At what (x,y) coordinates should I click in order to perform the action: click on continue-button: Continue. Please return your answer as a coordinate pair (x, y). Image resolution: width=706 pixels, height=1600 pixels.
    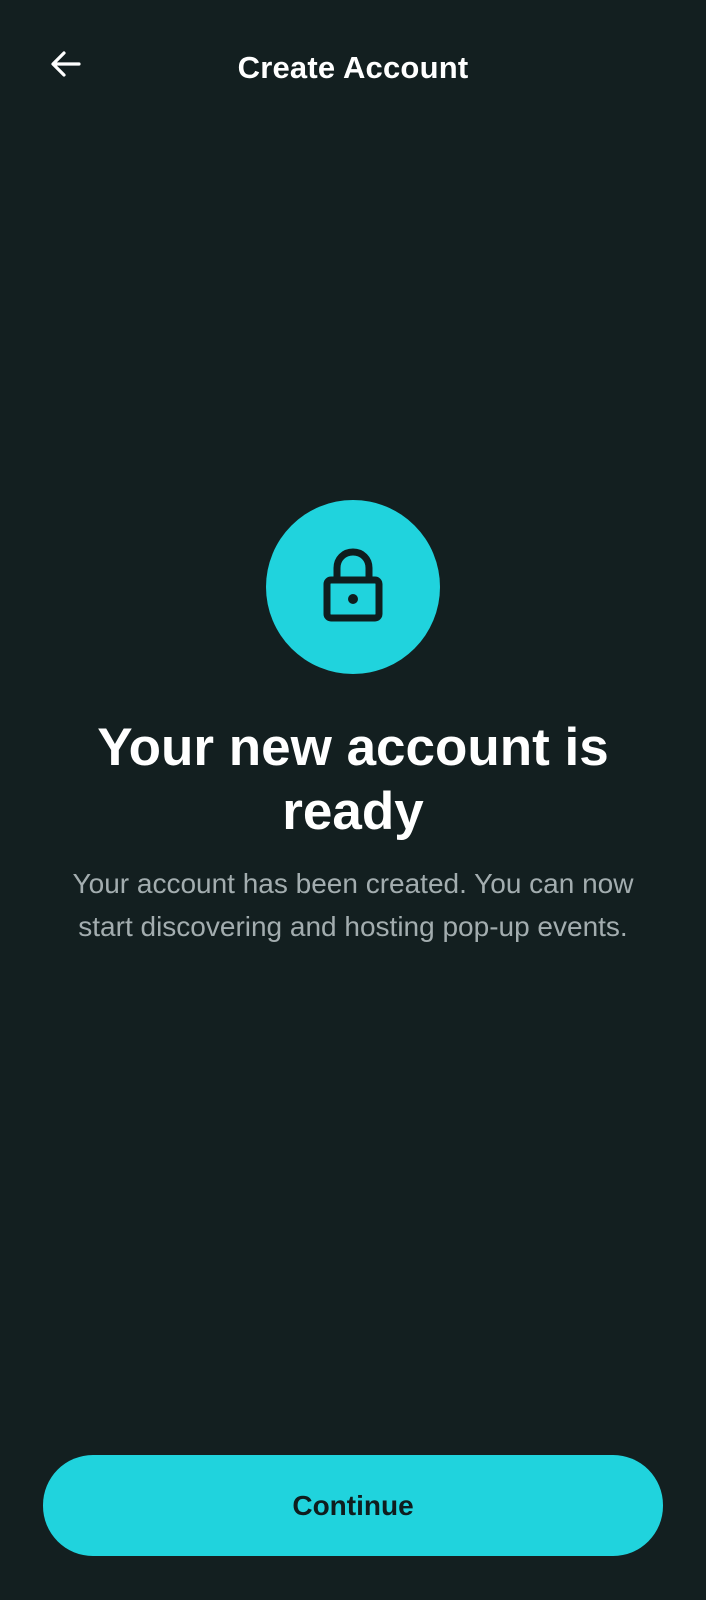
    Looking at the image, I should click on (353, 1505).